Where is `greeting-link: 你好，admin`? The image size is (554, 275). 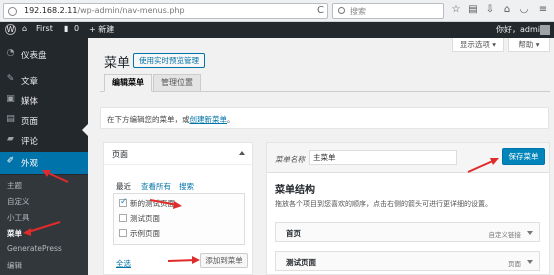
greeting-link: 你好，admin is located at coordinates (520, 29).